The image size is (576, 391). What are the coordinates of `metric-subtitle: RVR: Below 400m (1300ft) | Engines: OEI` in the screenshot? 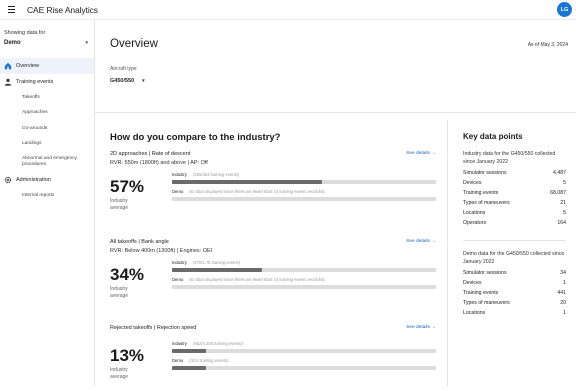 It's located at (161, 251).